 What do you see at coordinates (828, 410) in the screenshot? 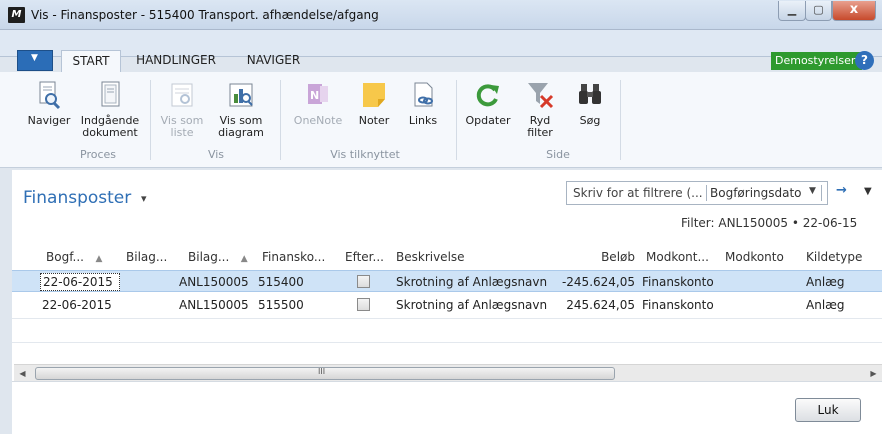
I see `luk-button: Luk` at bounding box center [828, 410].